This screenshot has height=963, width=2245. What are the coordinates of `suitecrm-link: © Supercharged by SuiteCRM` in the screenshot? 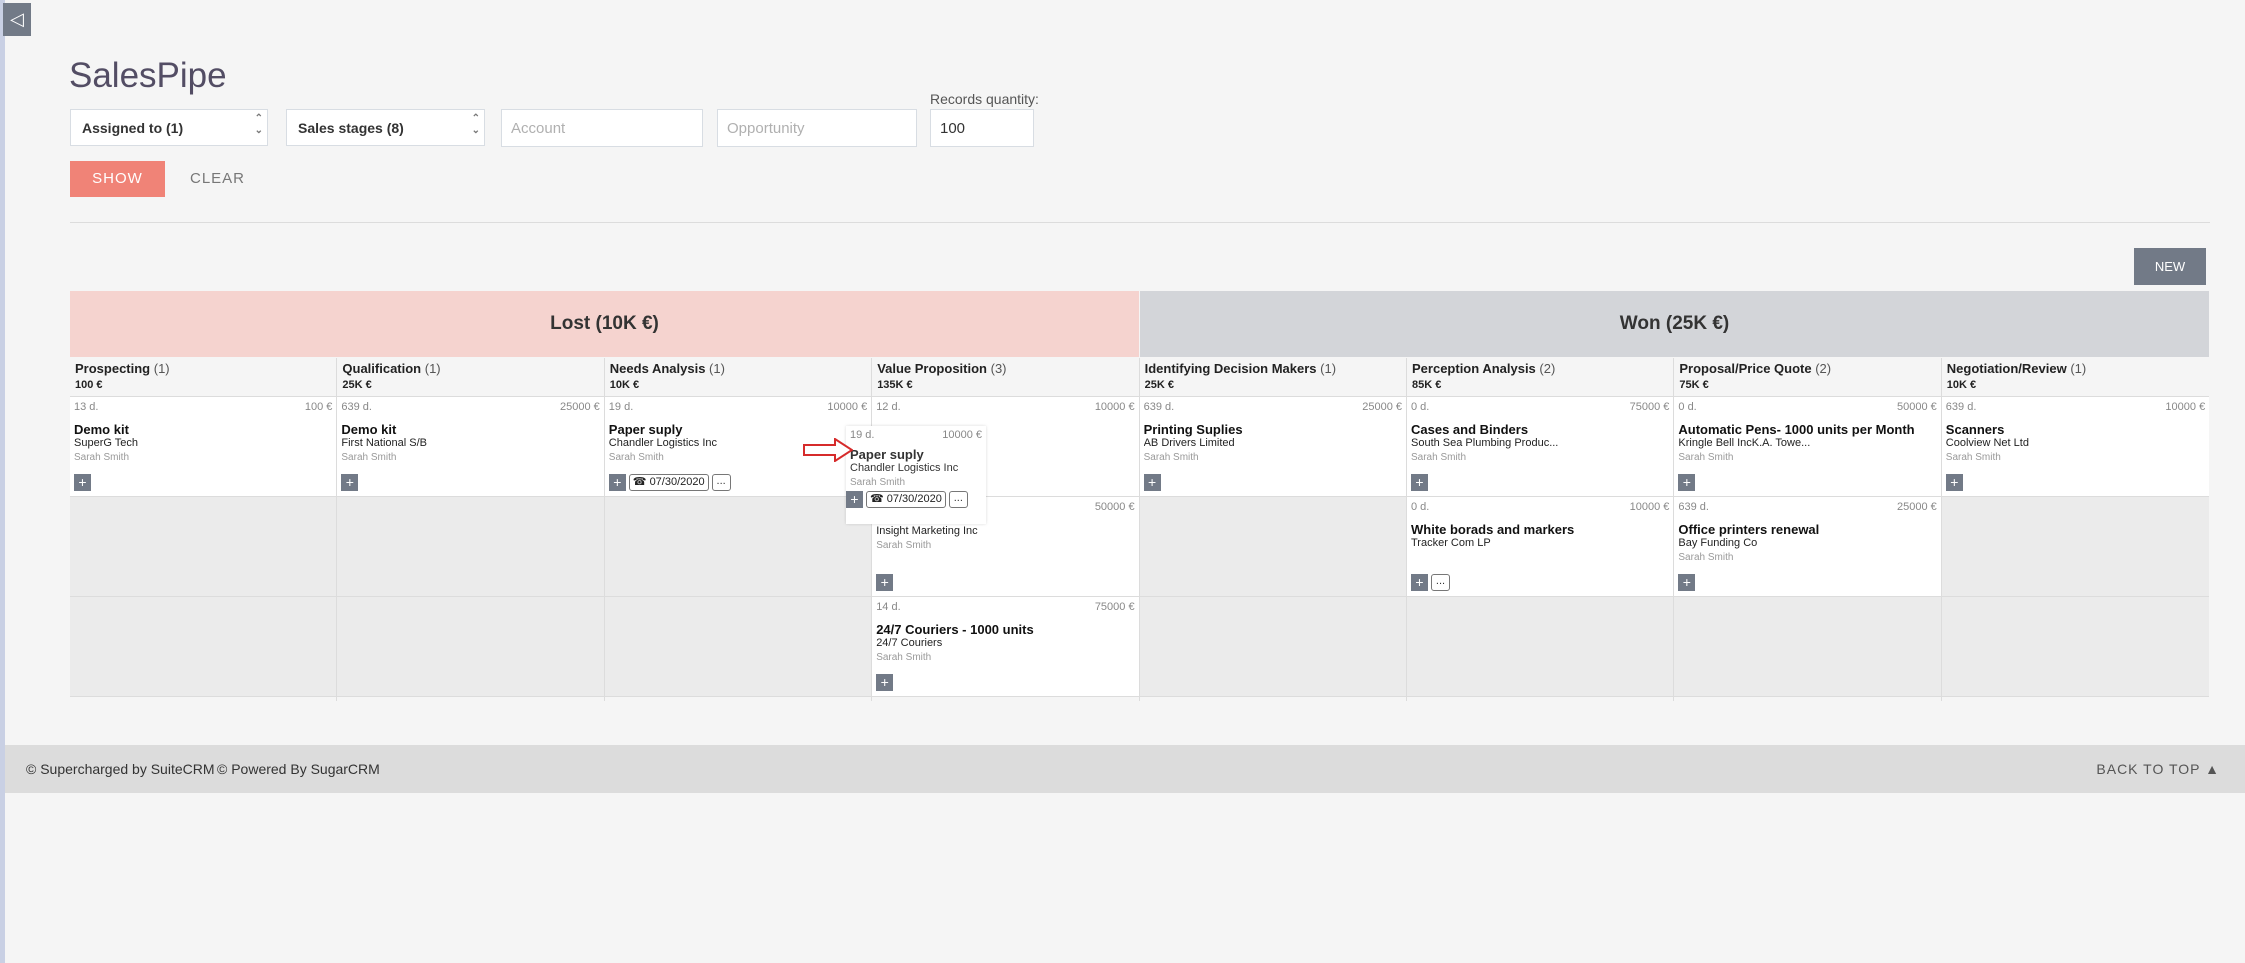 It's located at (120, 769).